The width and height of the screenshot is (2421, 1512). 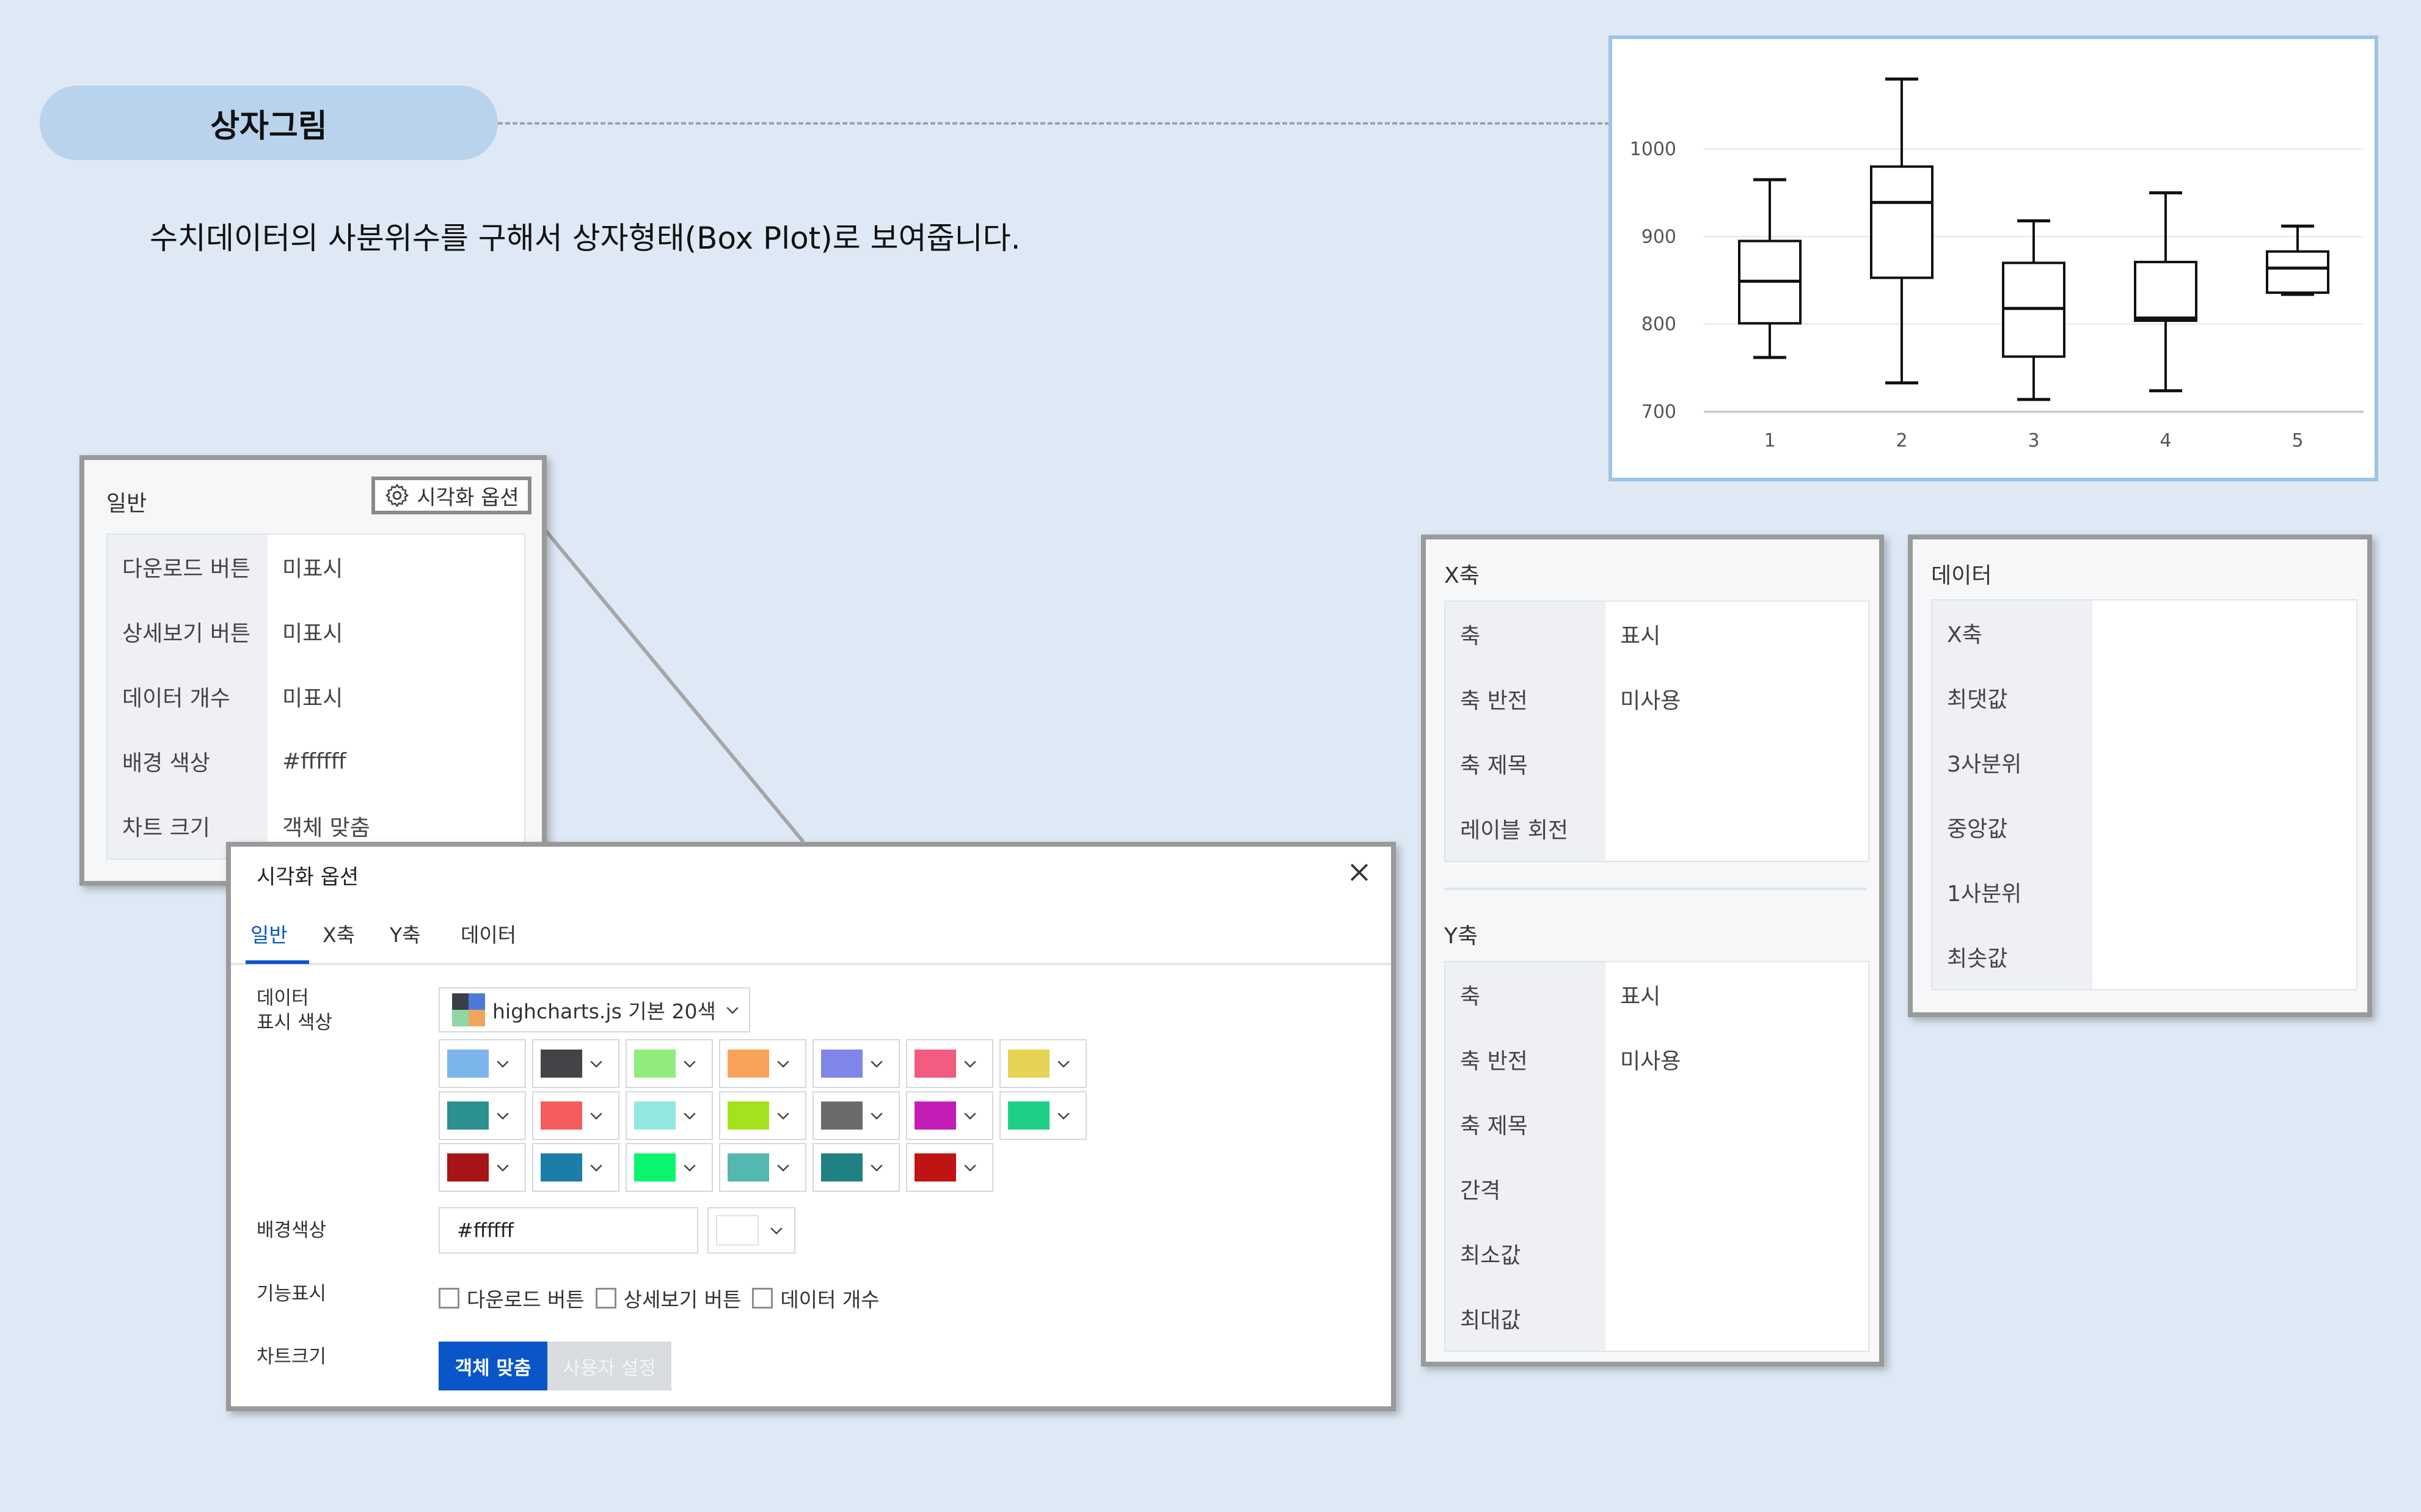 What do you see at coordinates (659, 1299) in the screenshot?
I see `feature-checkboxes: 다운로드 버튼 상세보기 버튼 데이터 개수` at bounding box center [659, 1299].